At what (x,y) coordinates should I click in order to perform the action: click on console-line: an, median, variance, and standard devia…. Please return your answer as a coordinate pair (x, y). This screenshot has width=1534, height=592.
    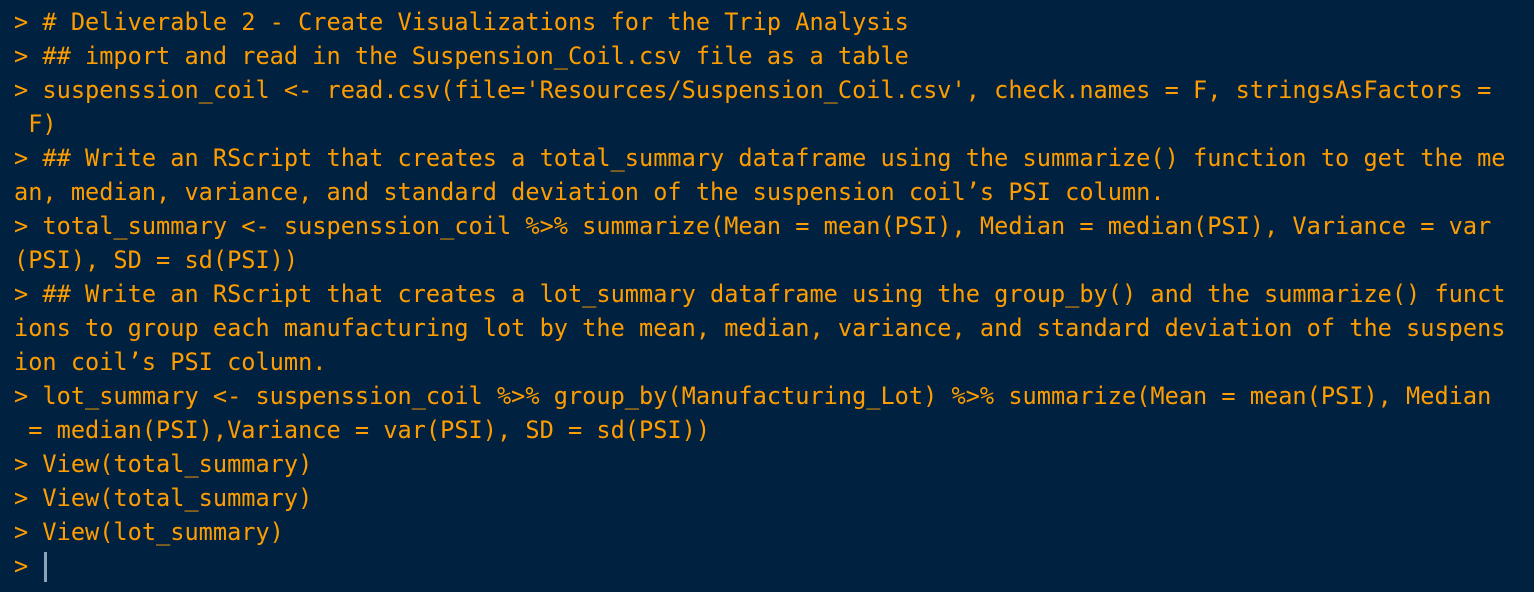
    Looking at the image, I should click on (589, 192).